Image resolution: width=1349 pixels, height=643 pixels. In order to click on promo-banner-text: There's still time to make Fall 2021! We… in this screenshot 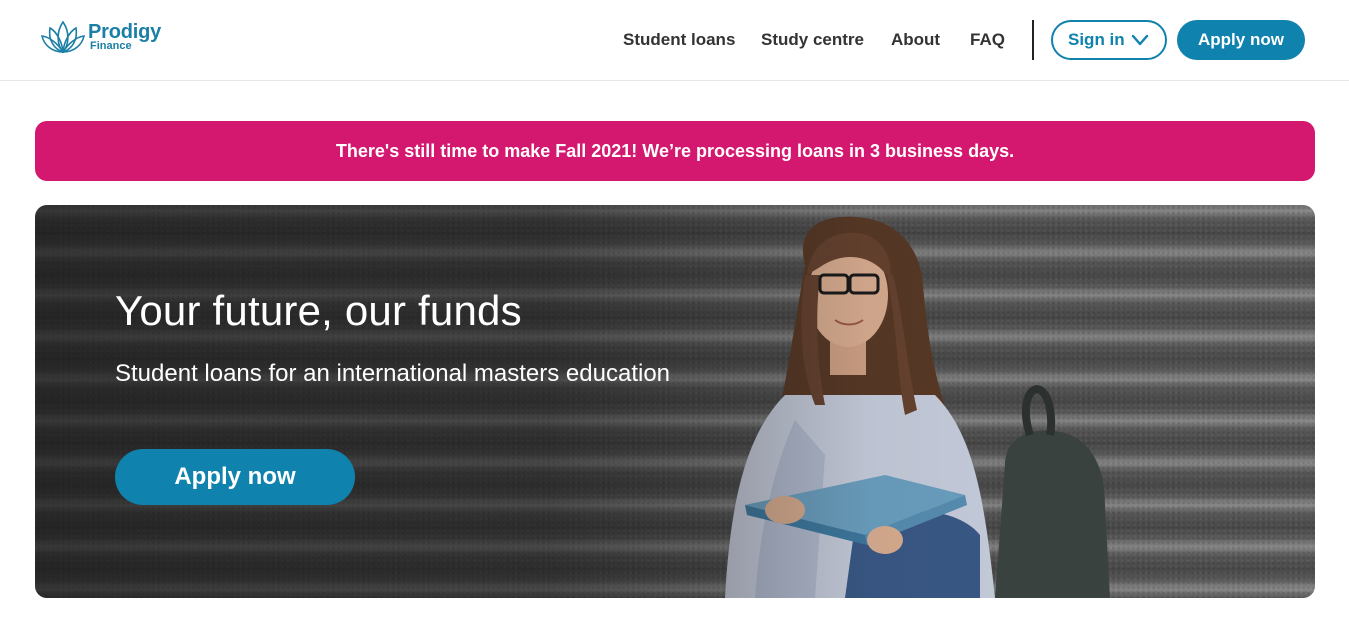, I will do `click(675, 150)`.